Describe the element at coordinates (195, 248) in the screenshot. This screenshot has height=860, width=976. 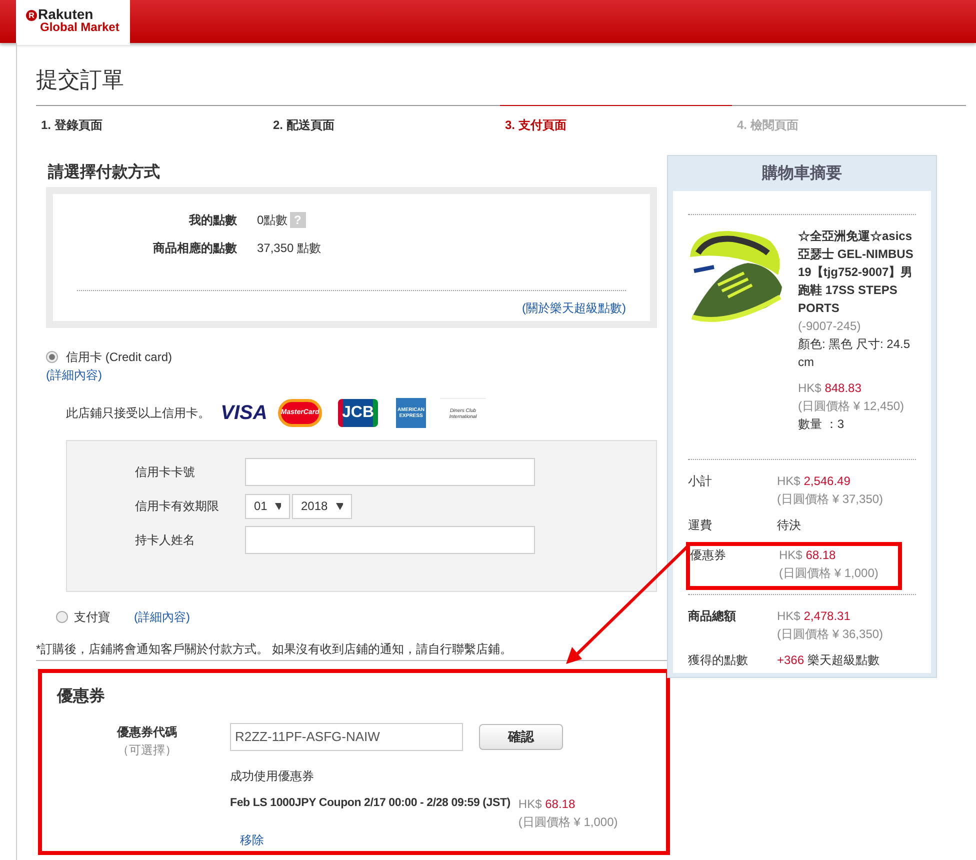
I see `field-label: 商品相應的點數` at that location.